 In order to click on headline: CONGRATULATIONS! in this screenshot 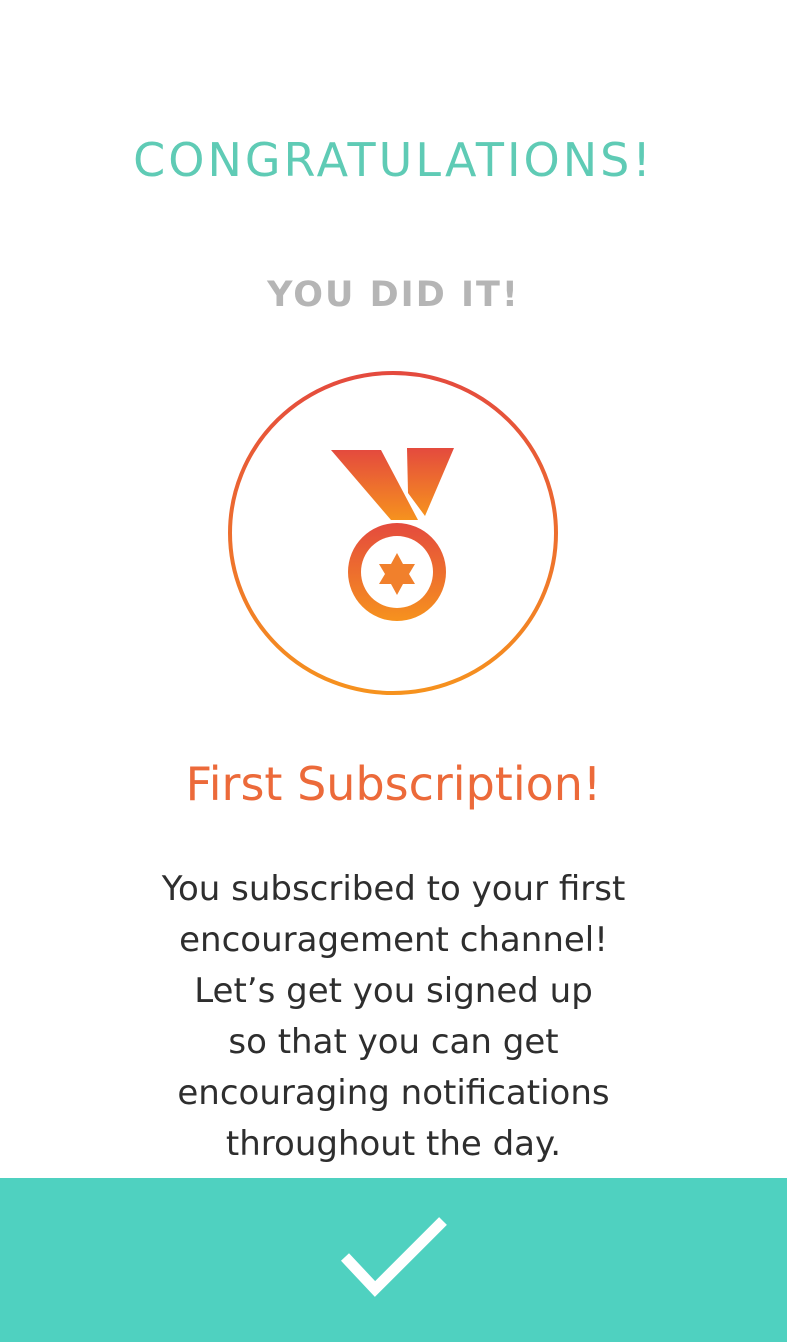, I will do `click(393, 160)`.